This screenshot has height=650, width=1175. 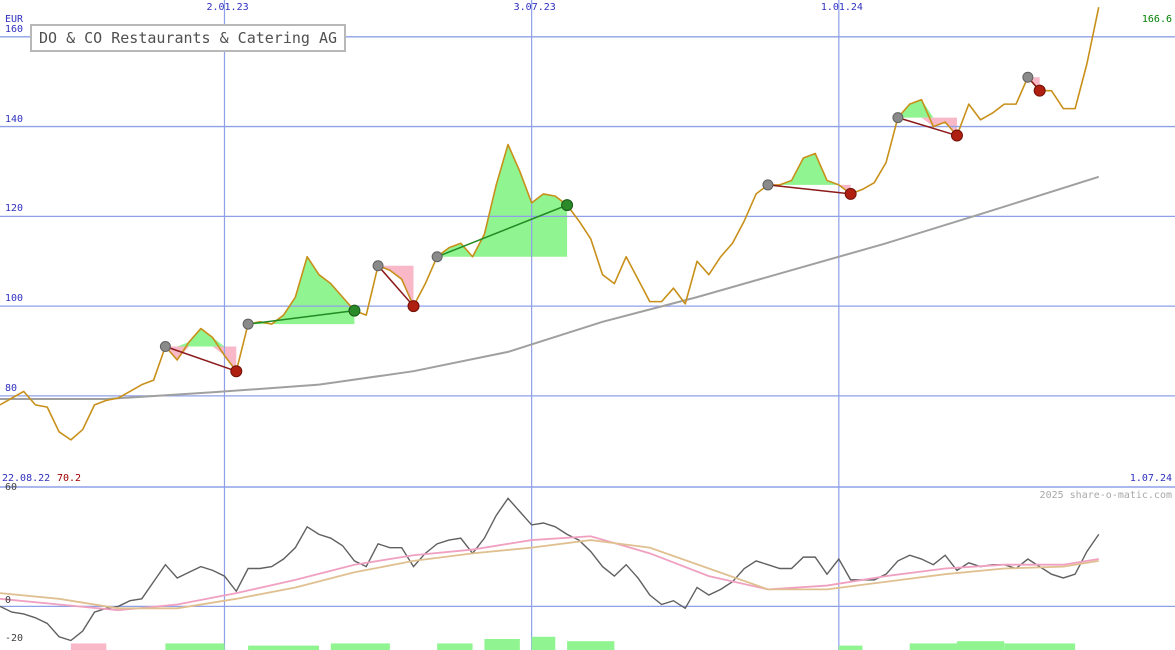 I want to click on watermark: 2025 share-o-matic.com, so click(x=1105, y=495).